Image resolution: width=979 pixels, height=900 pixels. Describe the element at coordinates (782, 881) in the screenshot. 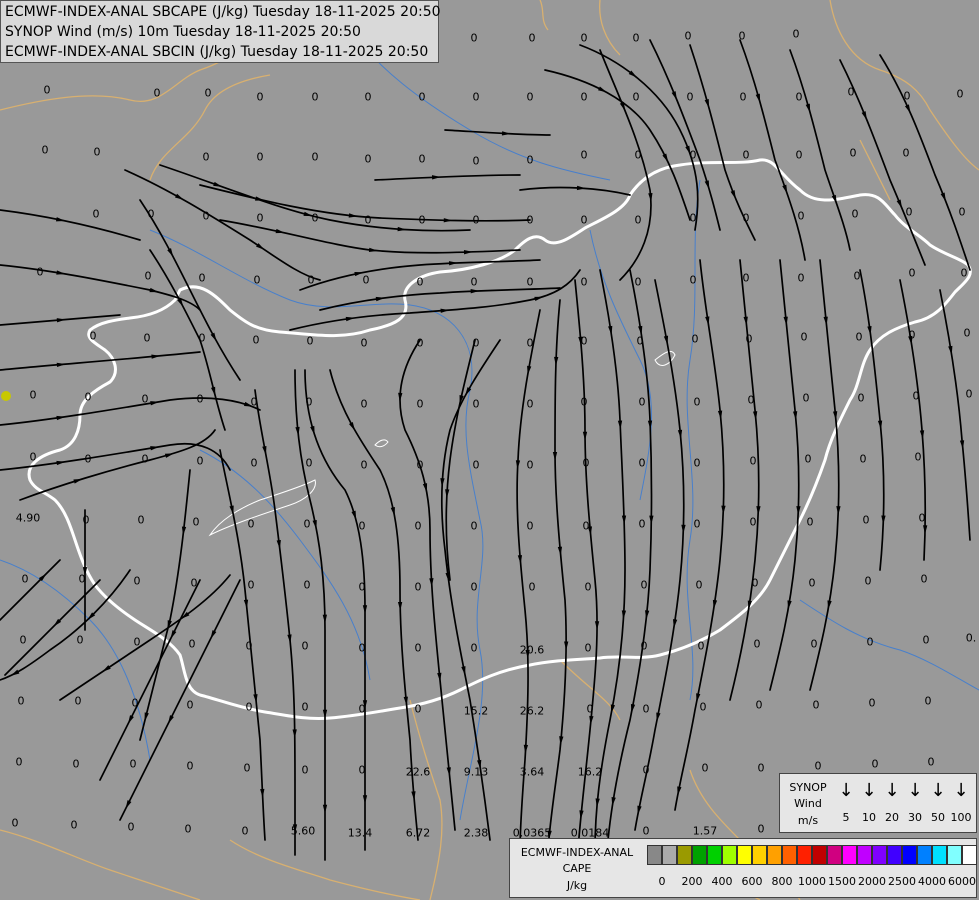

I see `cape-tick-label: 800` at that location.